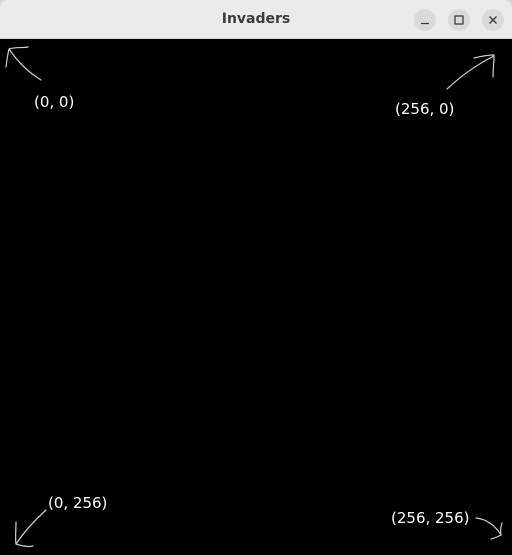  I want to click on label-bottom-right-coordinate: (256, 256), so click(430, 518).